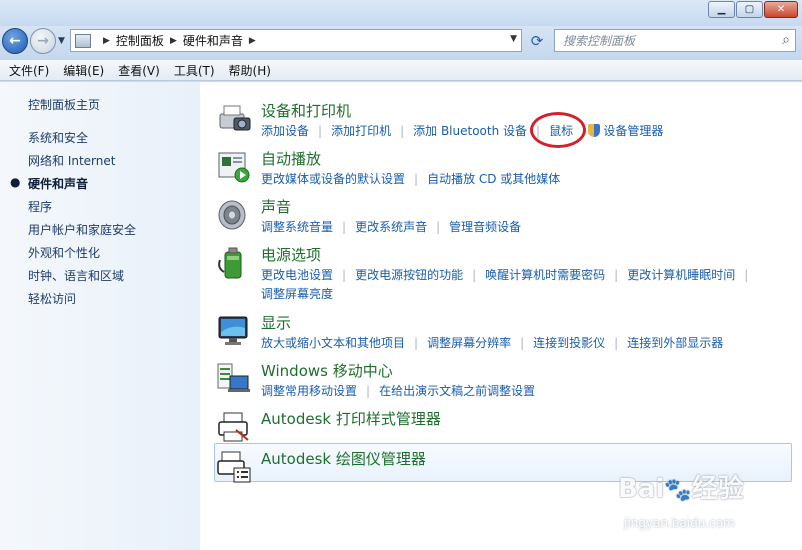 The image size is (802, 550). Describe the element at coordinates (297, 275) in the screenshot. I see `link-battery-settings: 更改电池设置` at that location.